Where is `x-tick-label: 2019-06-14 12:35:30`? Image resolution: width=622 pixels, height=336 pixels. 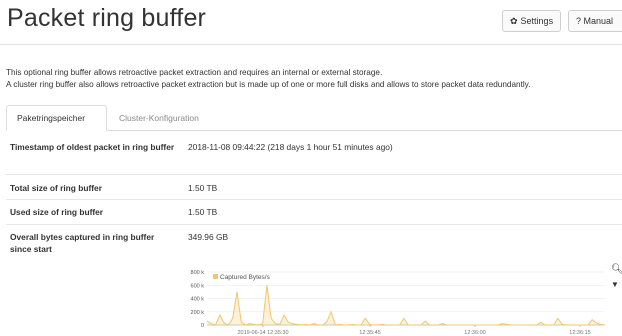
x-tick-label: 2019-06-14 12:35:30 is located at coordinates (262, 333).